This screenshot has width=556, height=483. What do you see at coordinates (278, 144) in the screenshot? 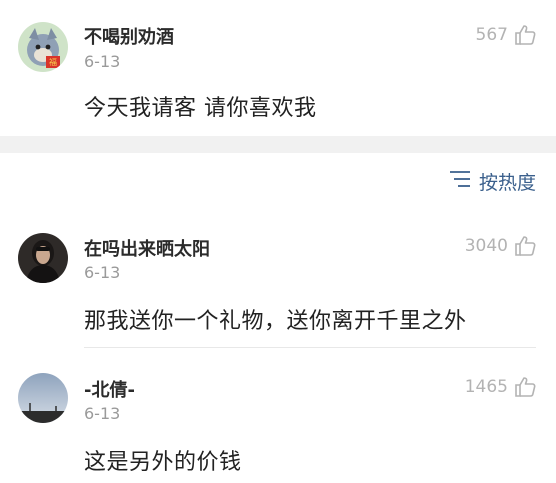
I see `section-divider` at bounding box center [278, 144].